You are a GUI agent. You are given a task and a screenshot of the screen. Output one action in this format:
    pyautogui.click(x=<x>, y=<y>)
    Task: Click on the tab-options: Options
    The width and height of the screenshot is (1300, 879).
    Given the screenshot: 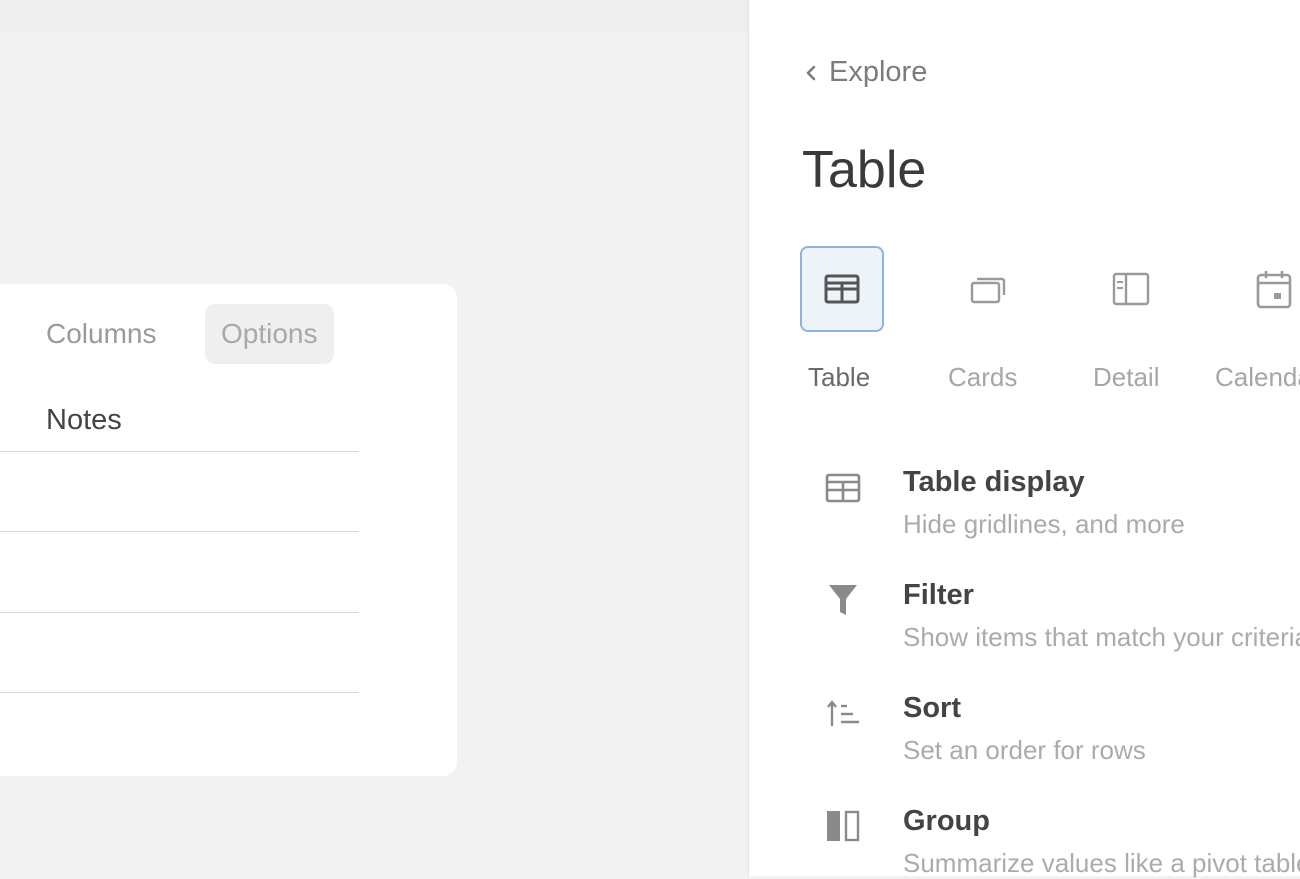 What is the action you would take?
    pyautogui.click(x=269, y=334)
    